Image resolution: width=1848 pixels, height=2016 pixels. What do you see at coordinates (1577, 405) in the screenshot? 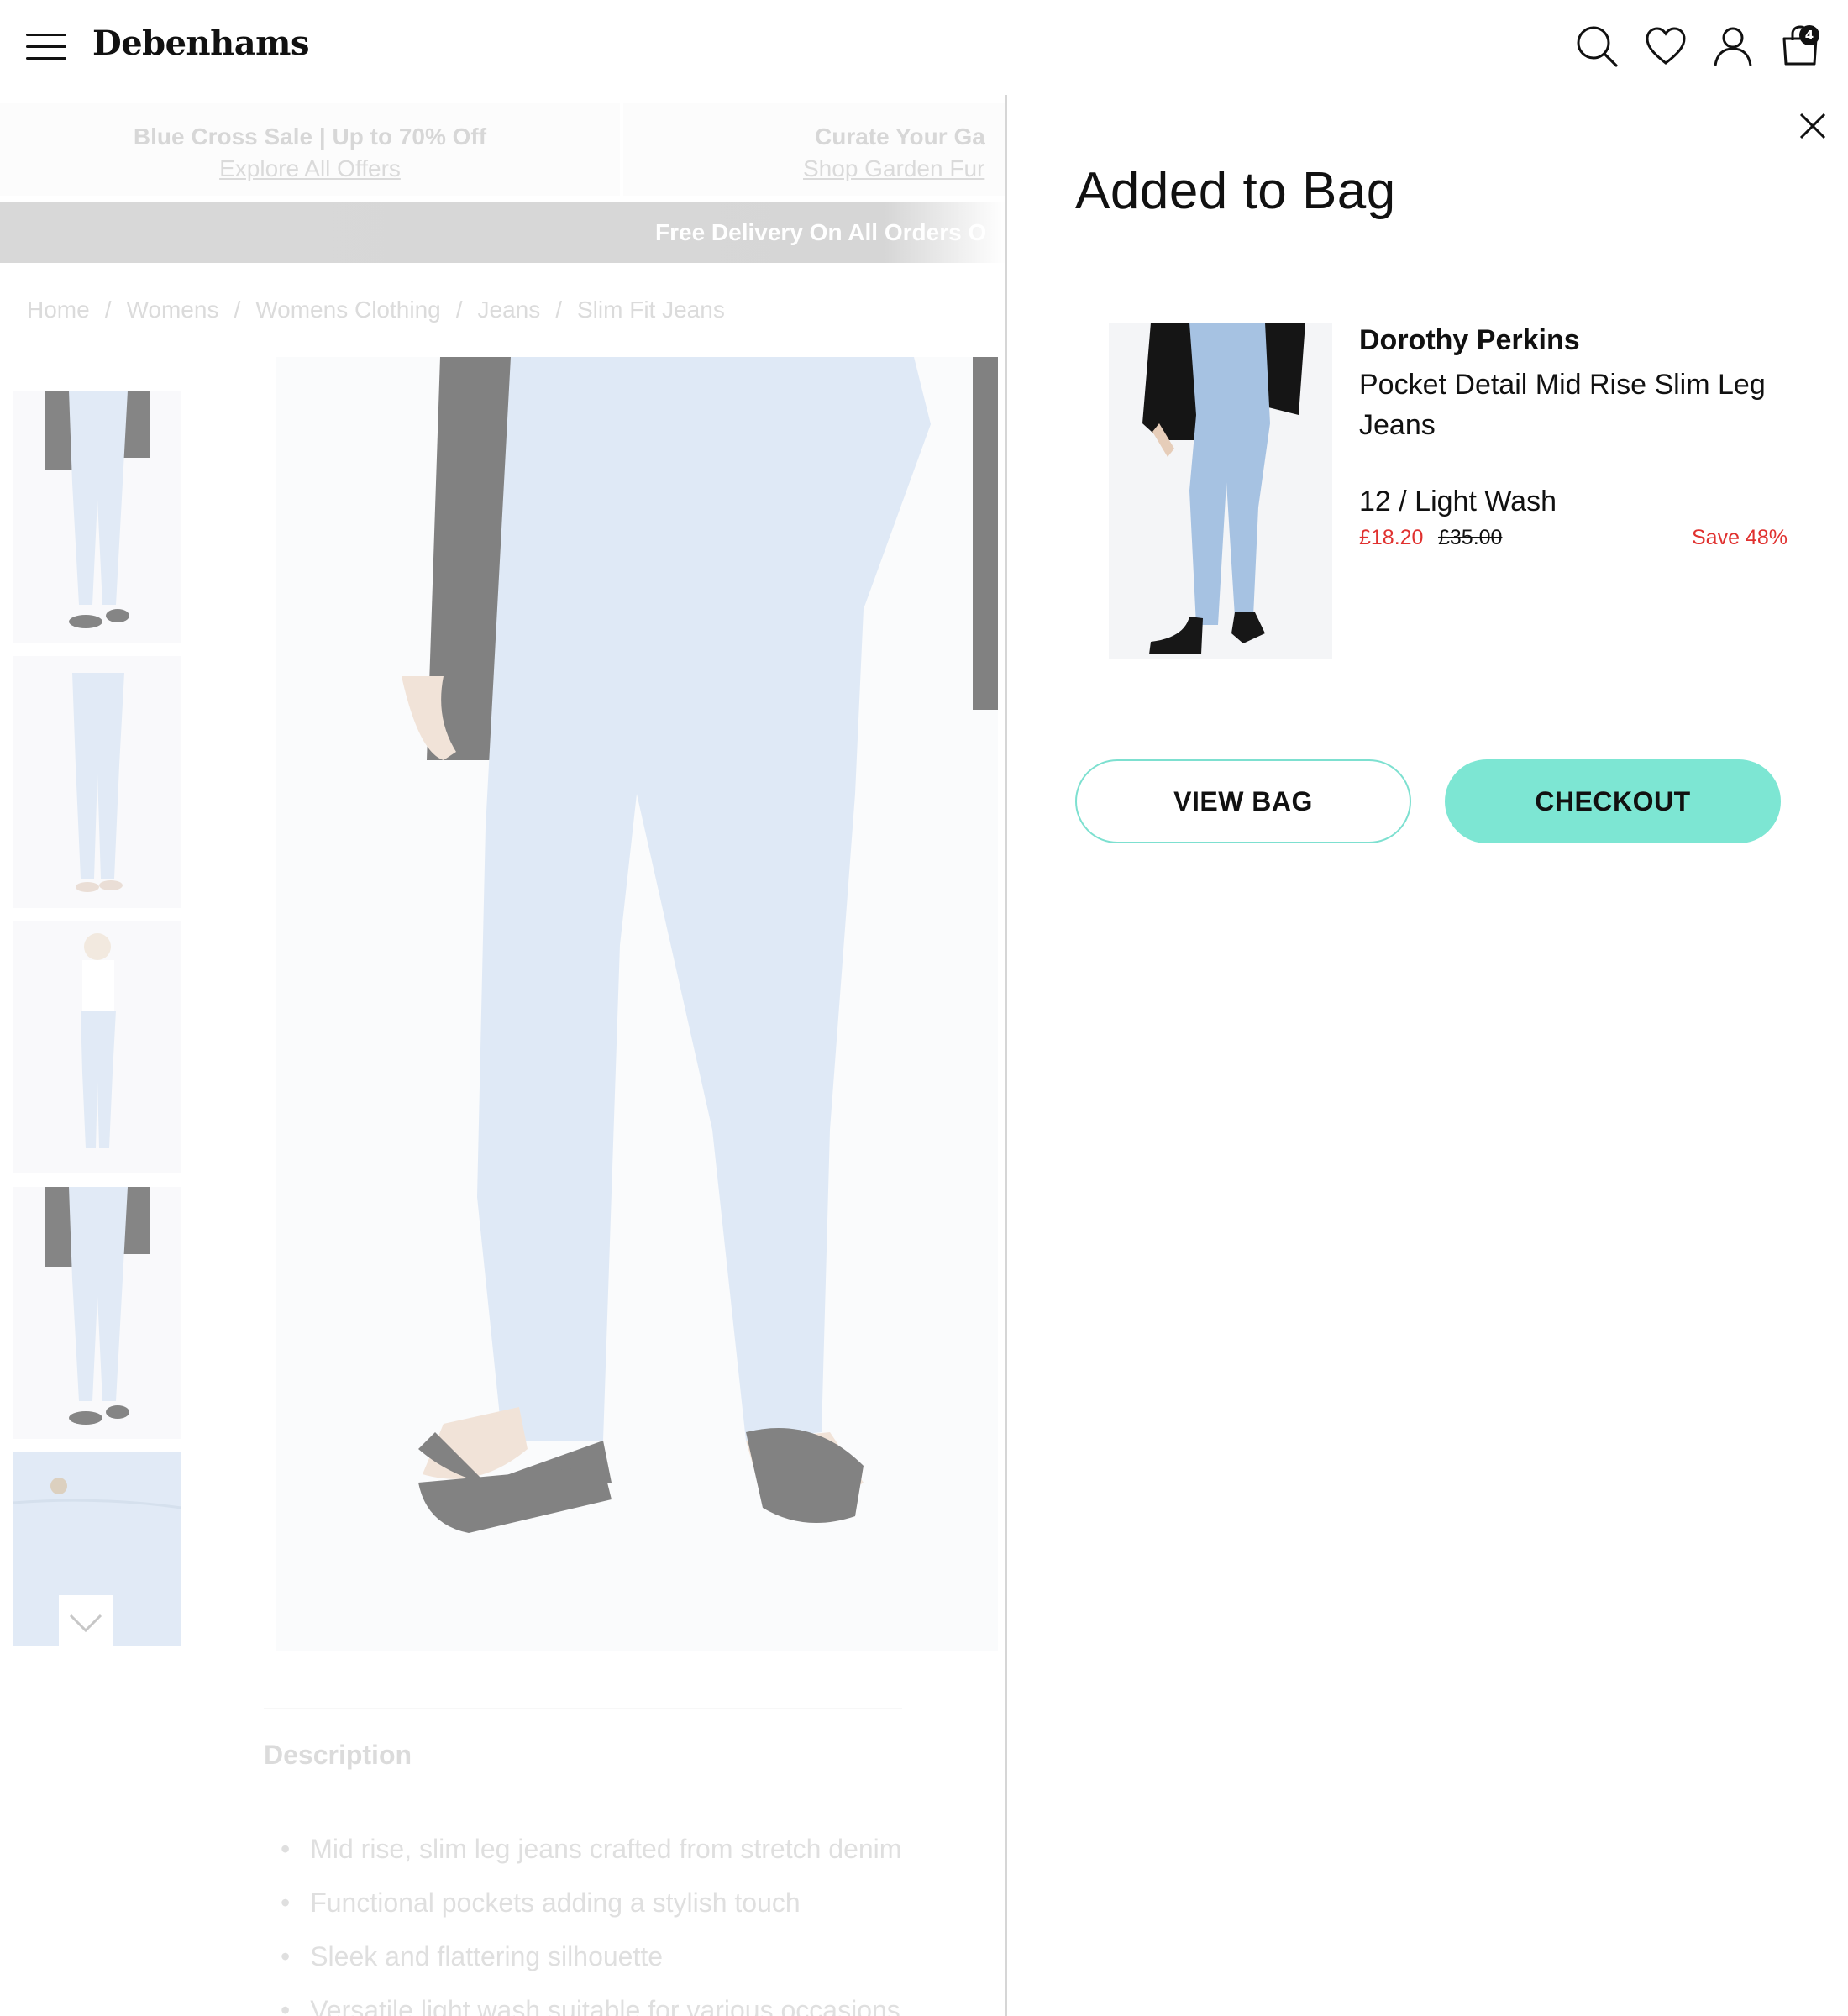
I see `bag-item-name: Pocket Detail Mid Rise Slim Leg Jeans` at bounding box center [1577, 405].